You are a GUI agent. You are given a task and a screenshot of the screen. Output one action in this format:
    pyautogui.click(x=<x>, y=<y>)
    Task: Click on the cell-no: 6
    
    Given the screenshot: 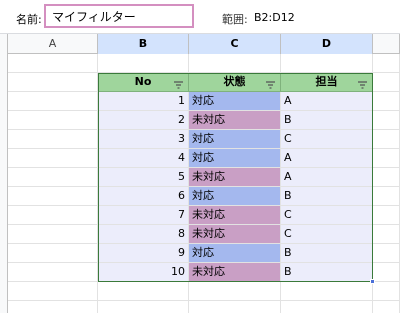 What is the action you would take?
    pyautogui.click(x=143, y=196)
    